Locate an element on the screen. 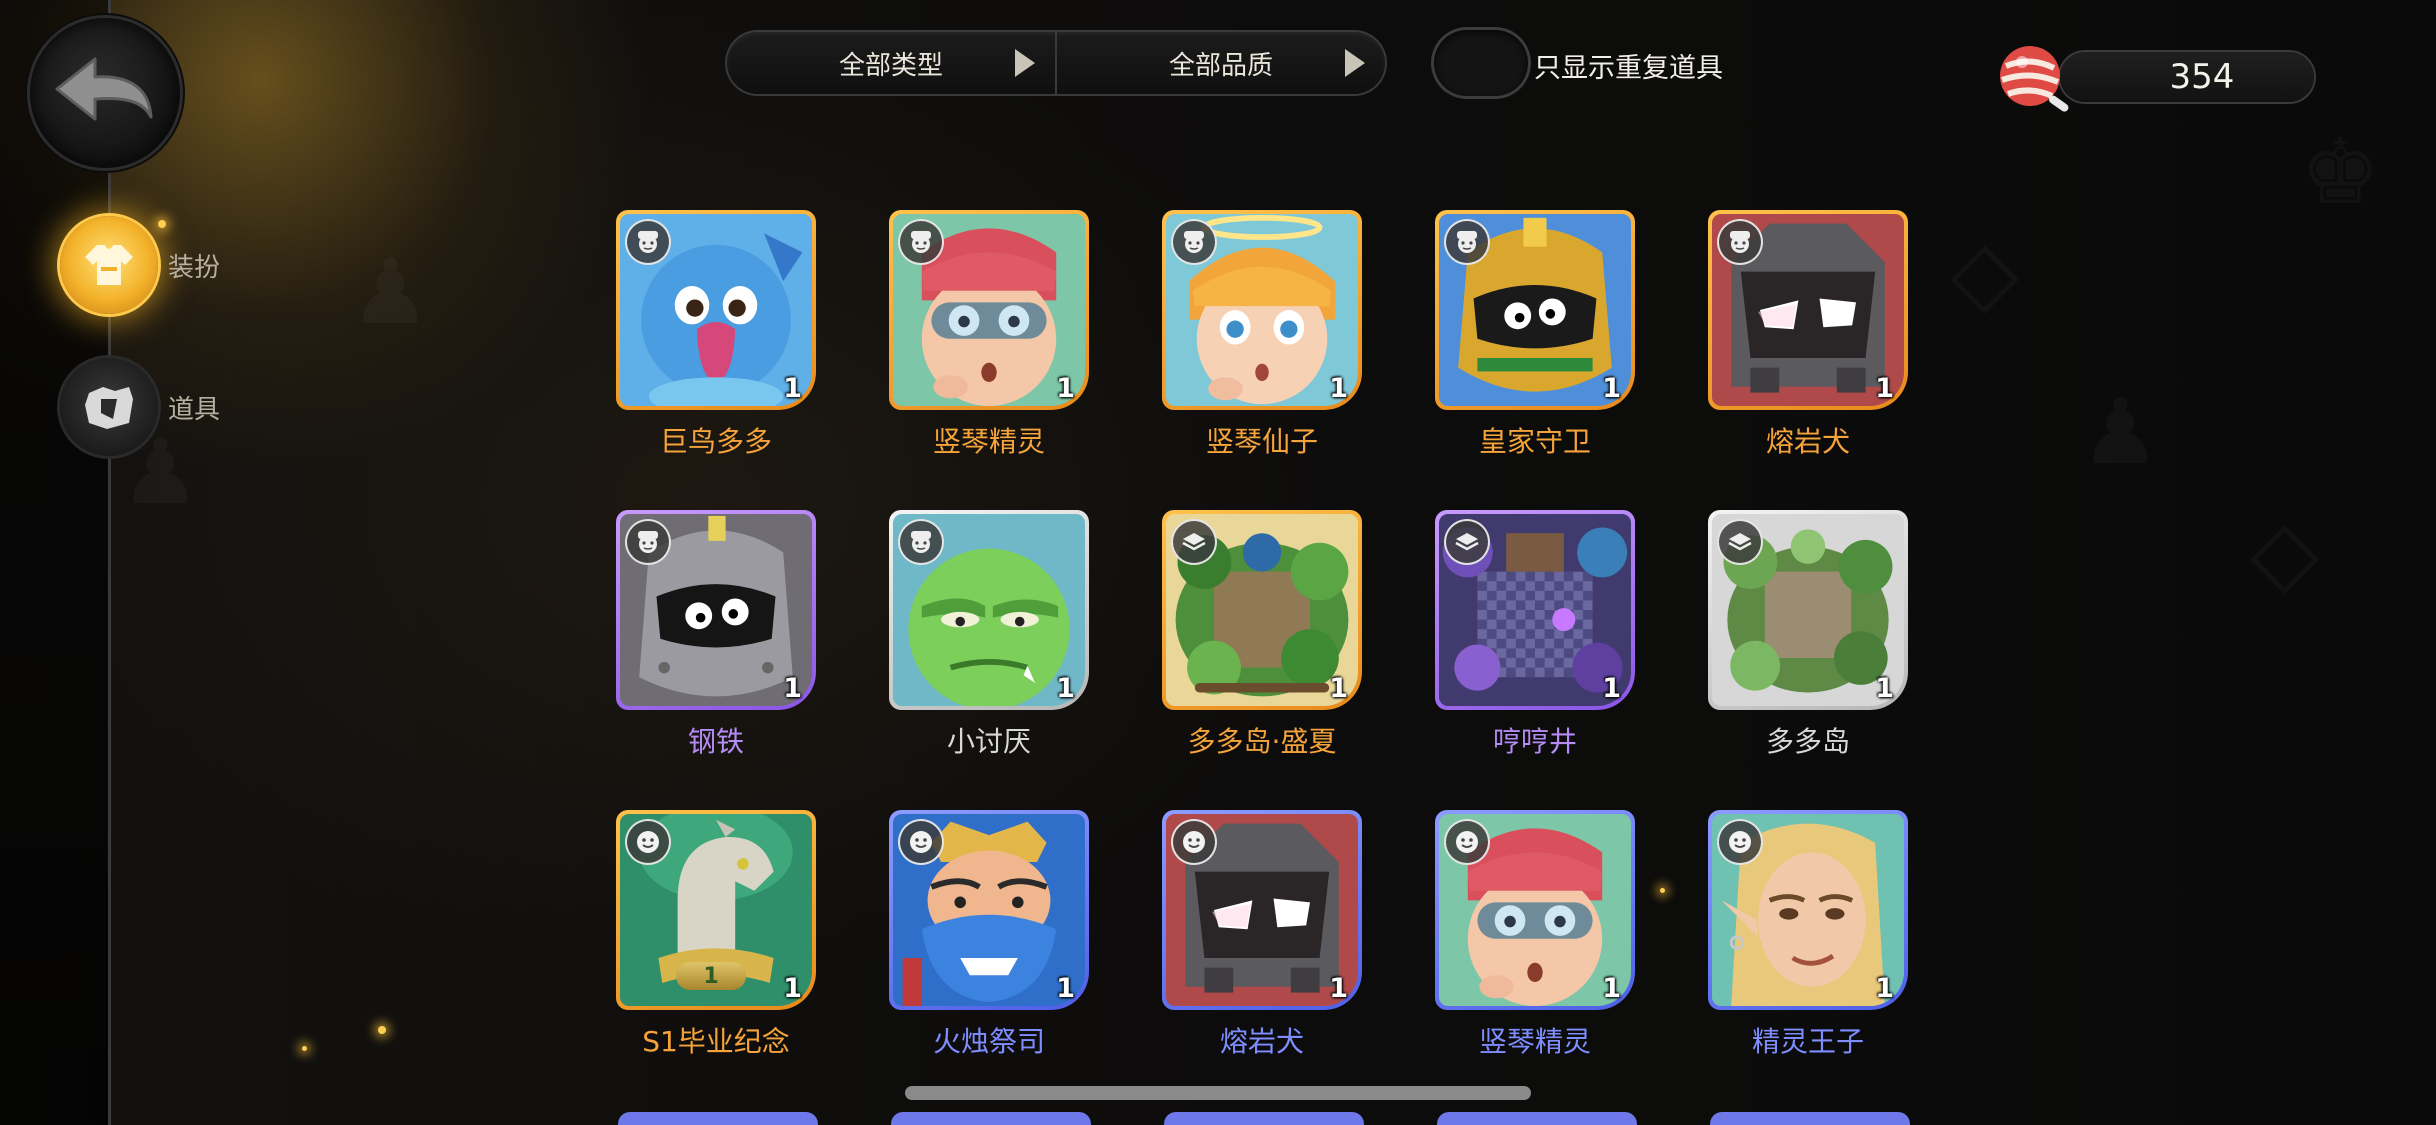 The width and height of the screenshot is (2436, 1125). collection-item-card: 1 小讨厌 is located at coordinates (991, 635).